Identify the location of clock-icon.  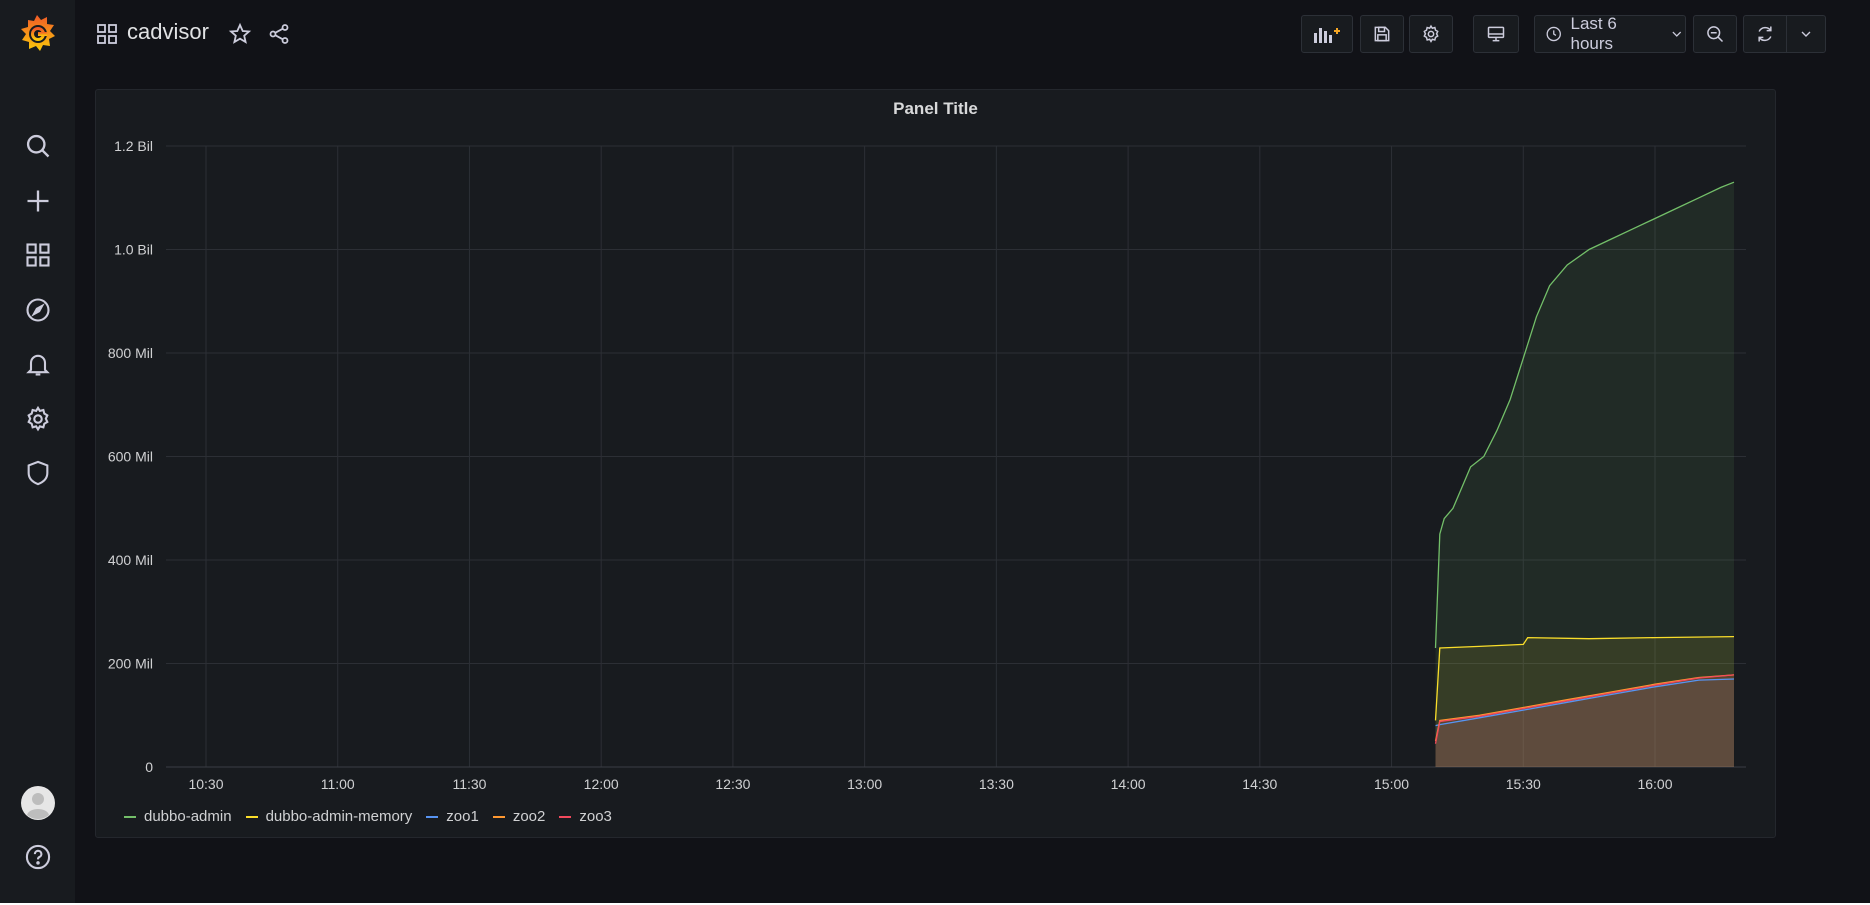
(1553, 34).